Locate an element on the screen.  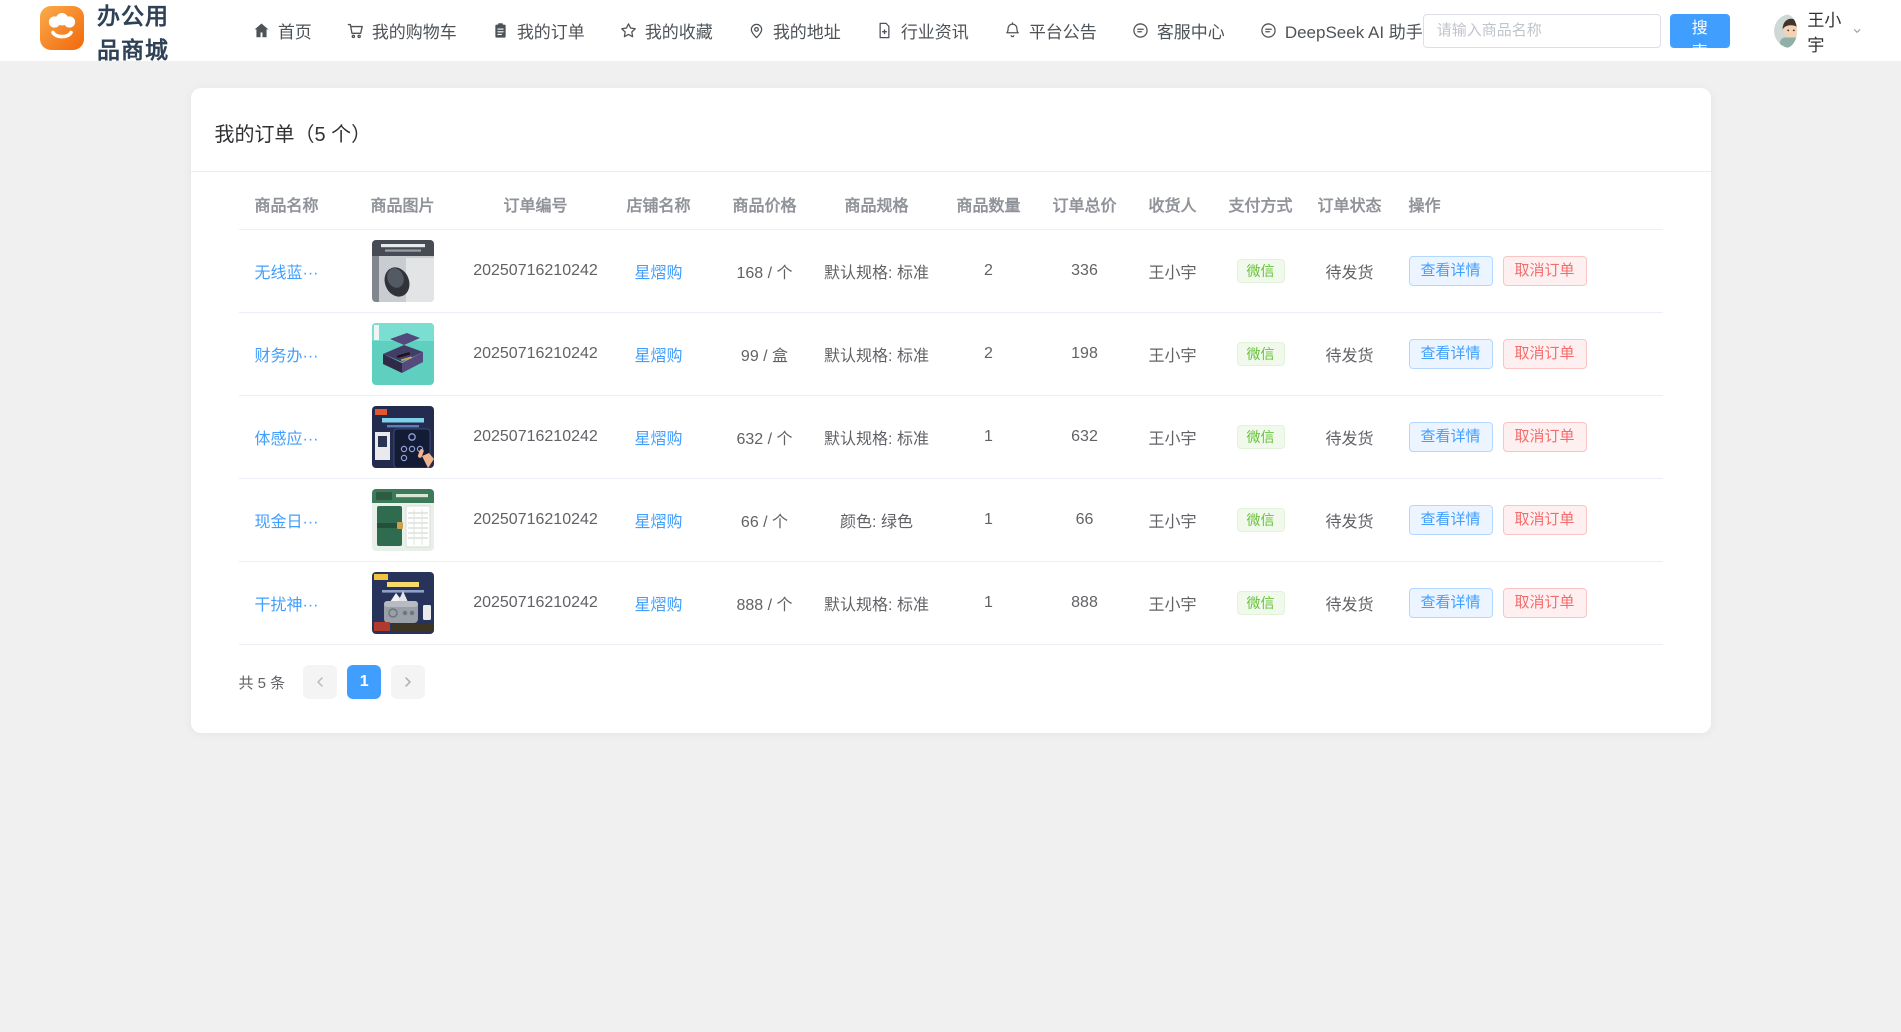
chevron-left-icon is located at coordinates (320, 682).